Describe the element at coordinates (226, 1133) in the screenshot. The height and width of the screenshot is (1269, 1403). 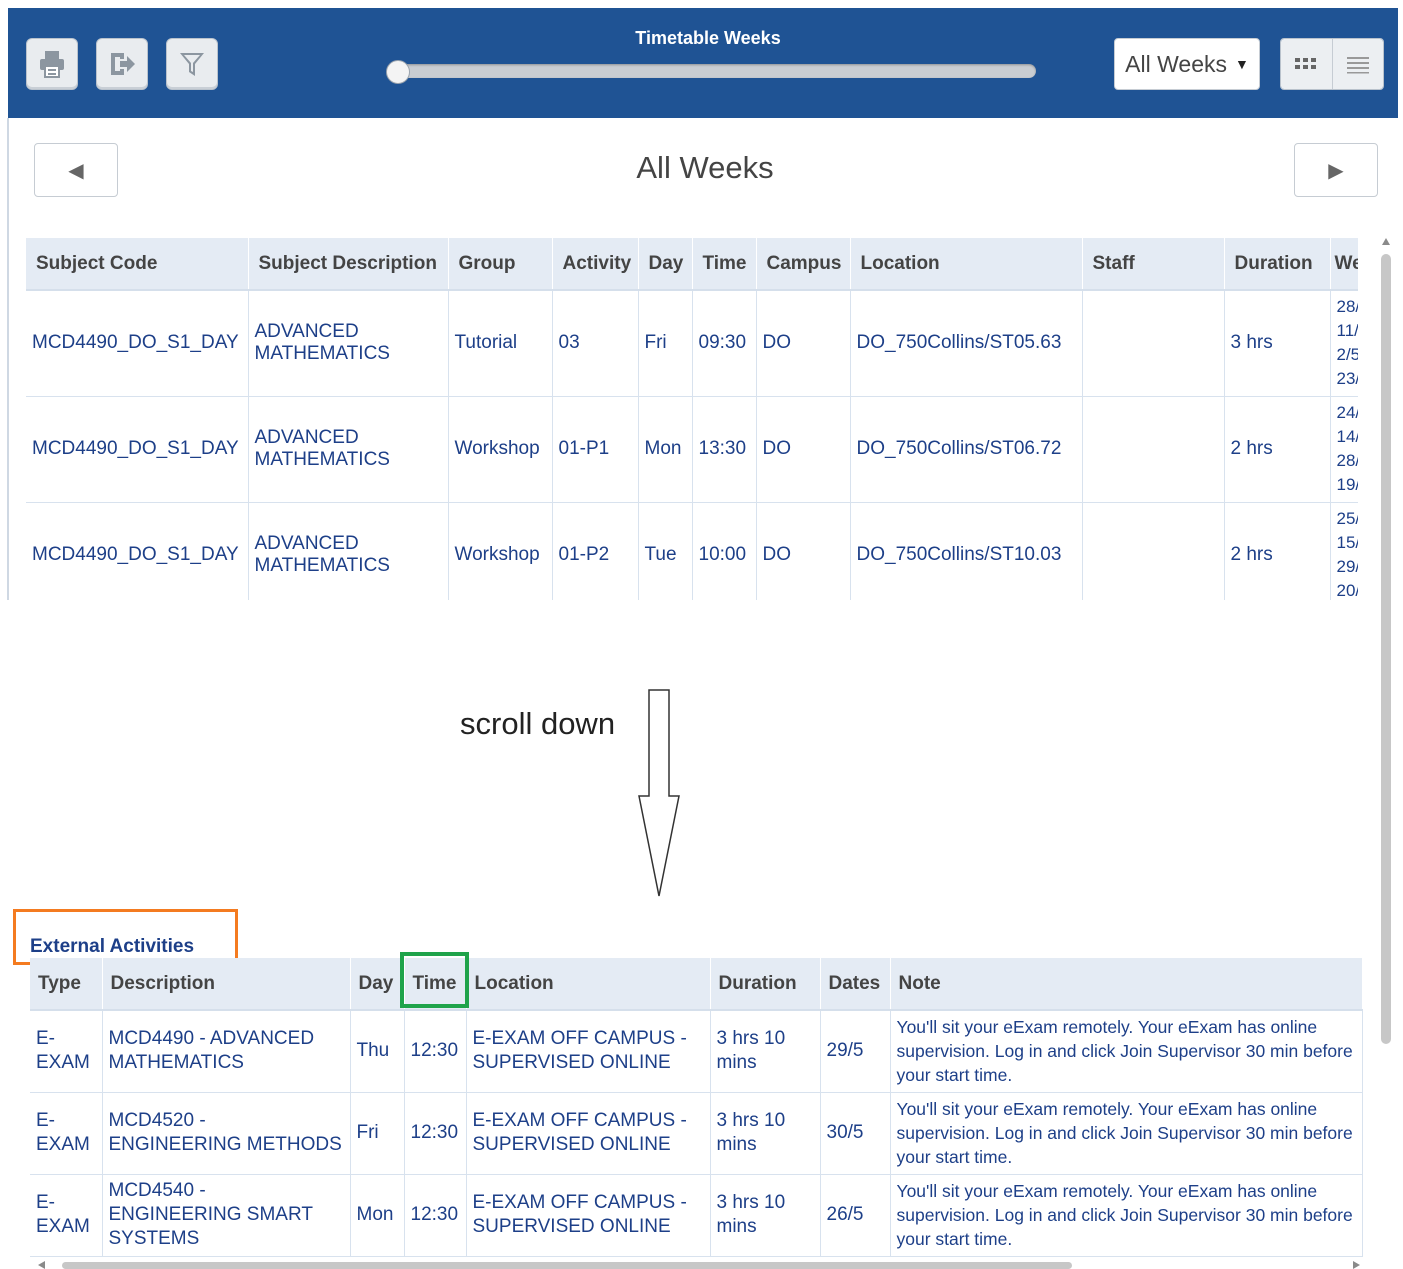
I see `description-cell: MCD4520 - ENGINEERING METHODS` at that location.